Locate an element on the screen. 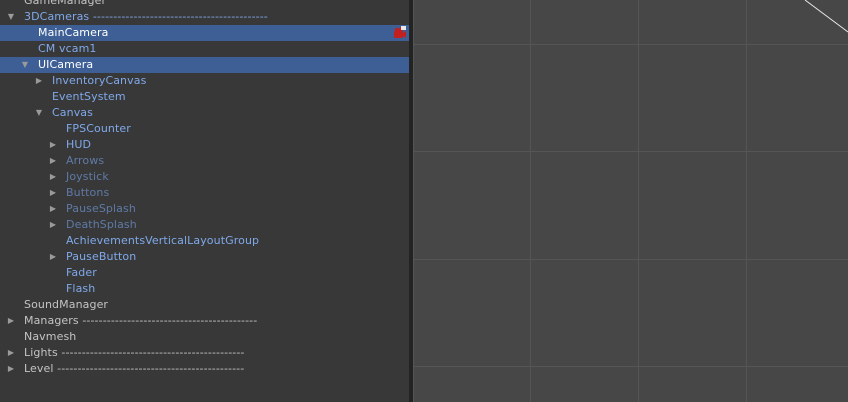  hierarchy-row-label: SoundManager is located at coordinates (66, 304).